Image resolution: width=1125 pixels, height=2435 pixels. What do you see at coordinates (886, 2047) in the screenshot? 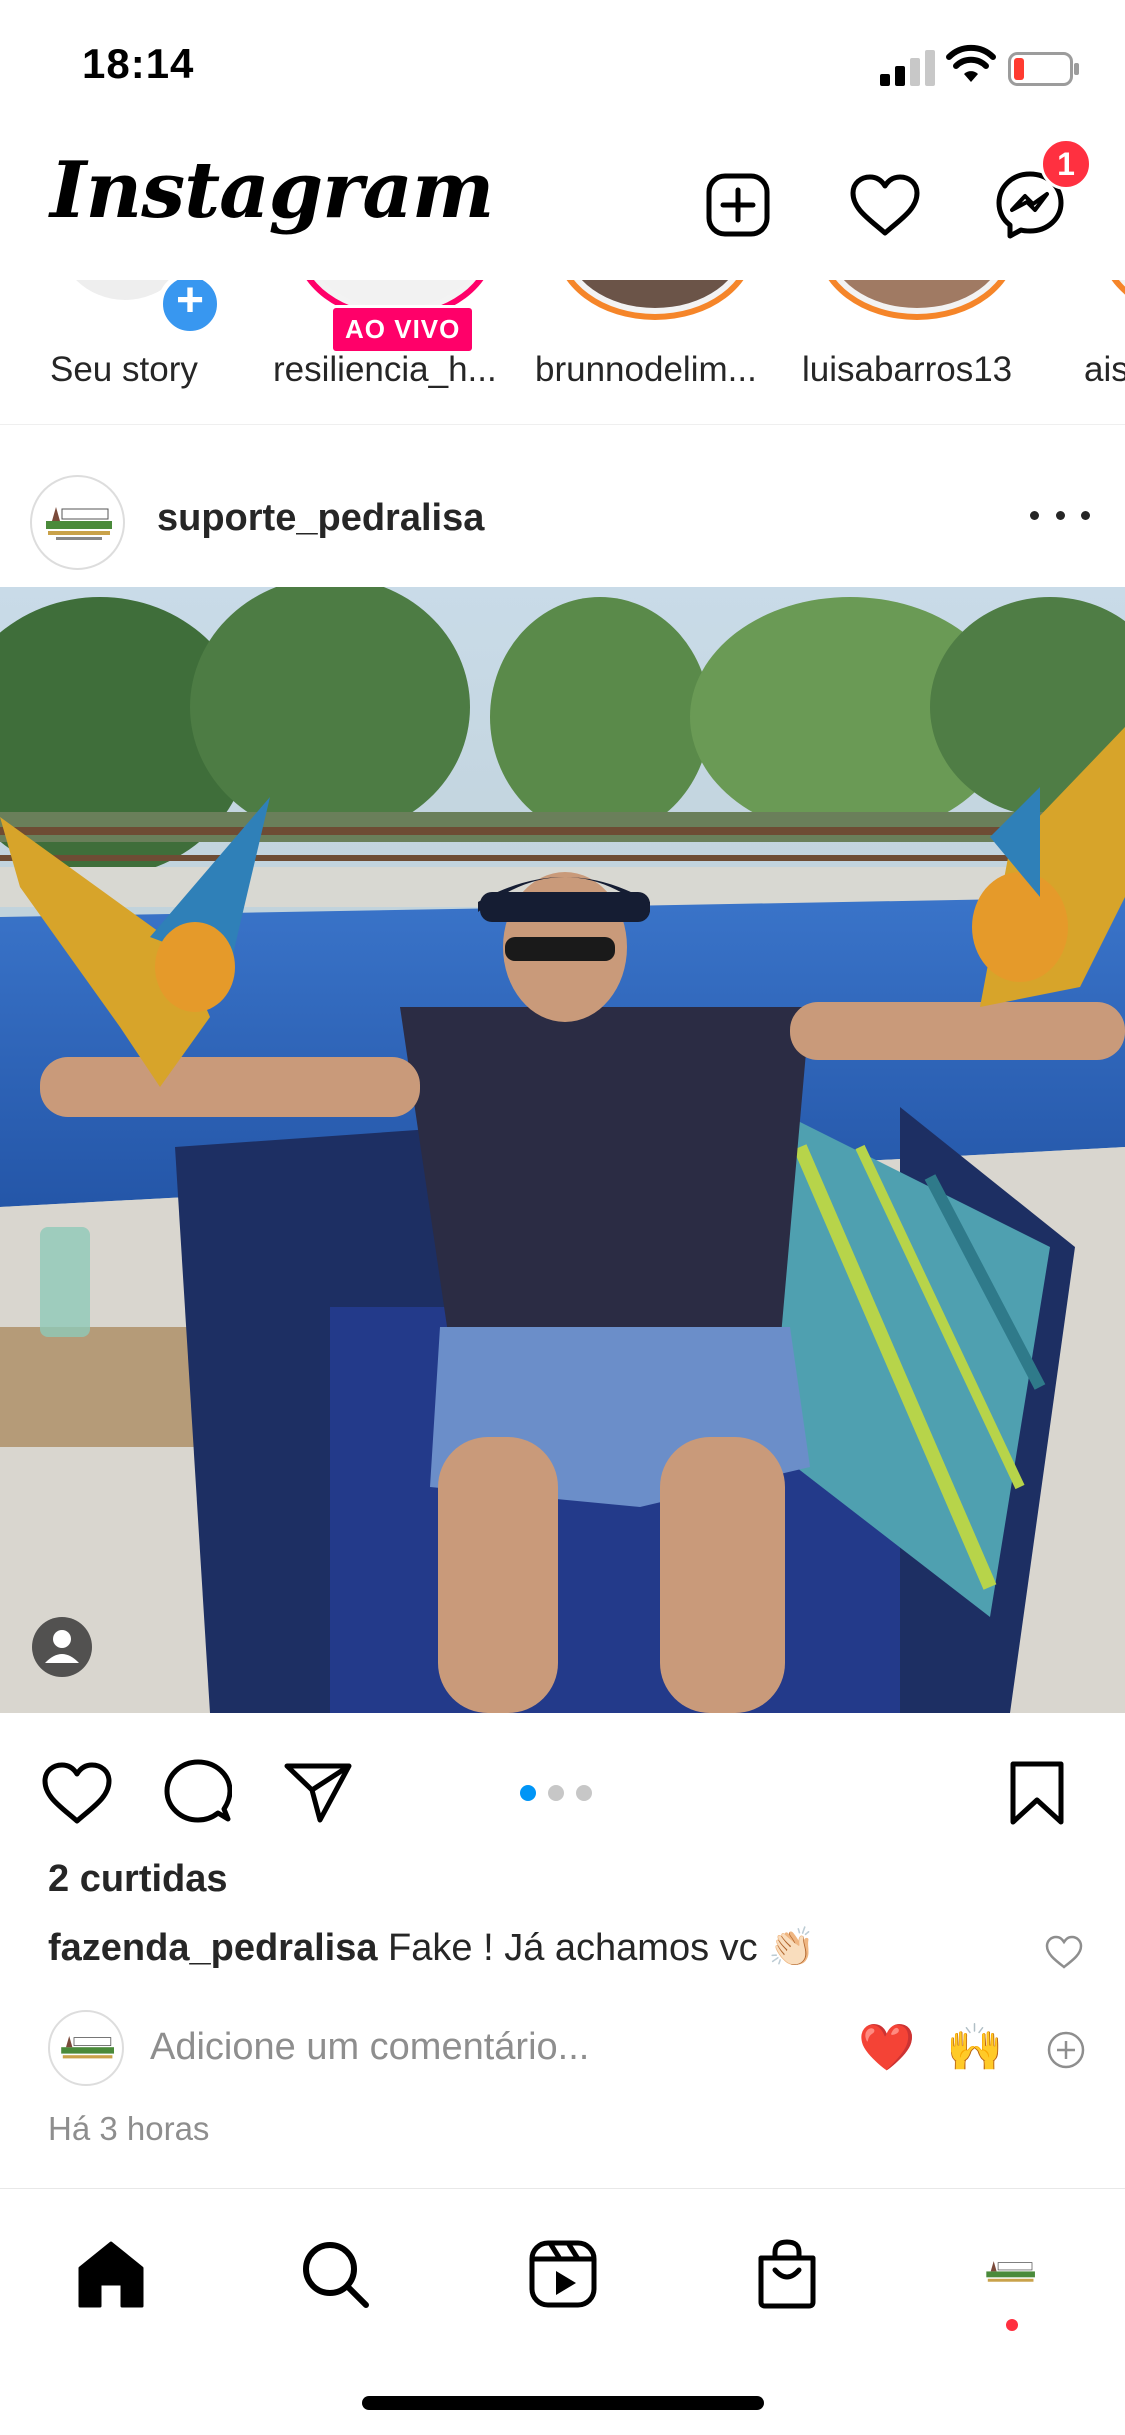
I see `quick-reaction-heart: ❤️` at bounding box center [886, 2047].